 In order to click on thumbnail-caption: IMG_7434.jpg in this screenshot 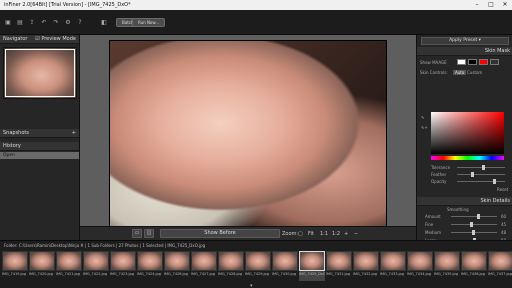, I will do `click(419, 274)`.